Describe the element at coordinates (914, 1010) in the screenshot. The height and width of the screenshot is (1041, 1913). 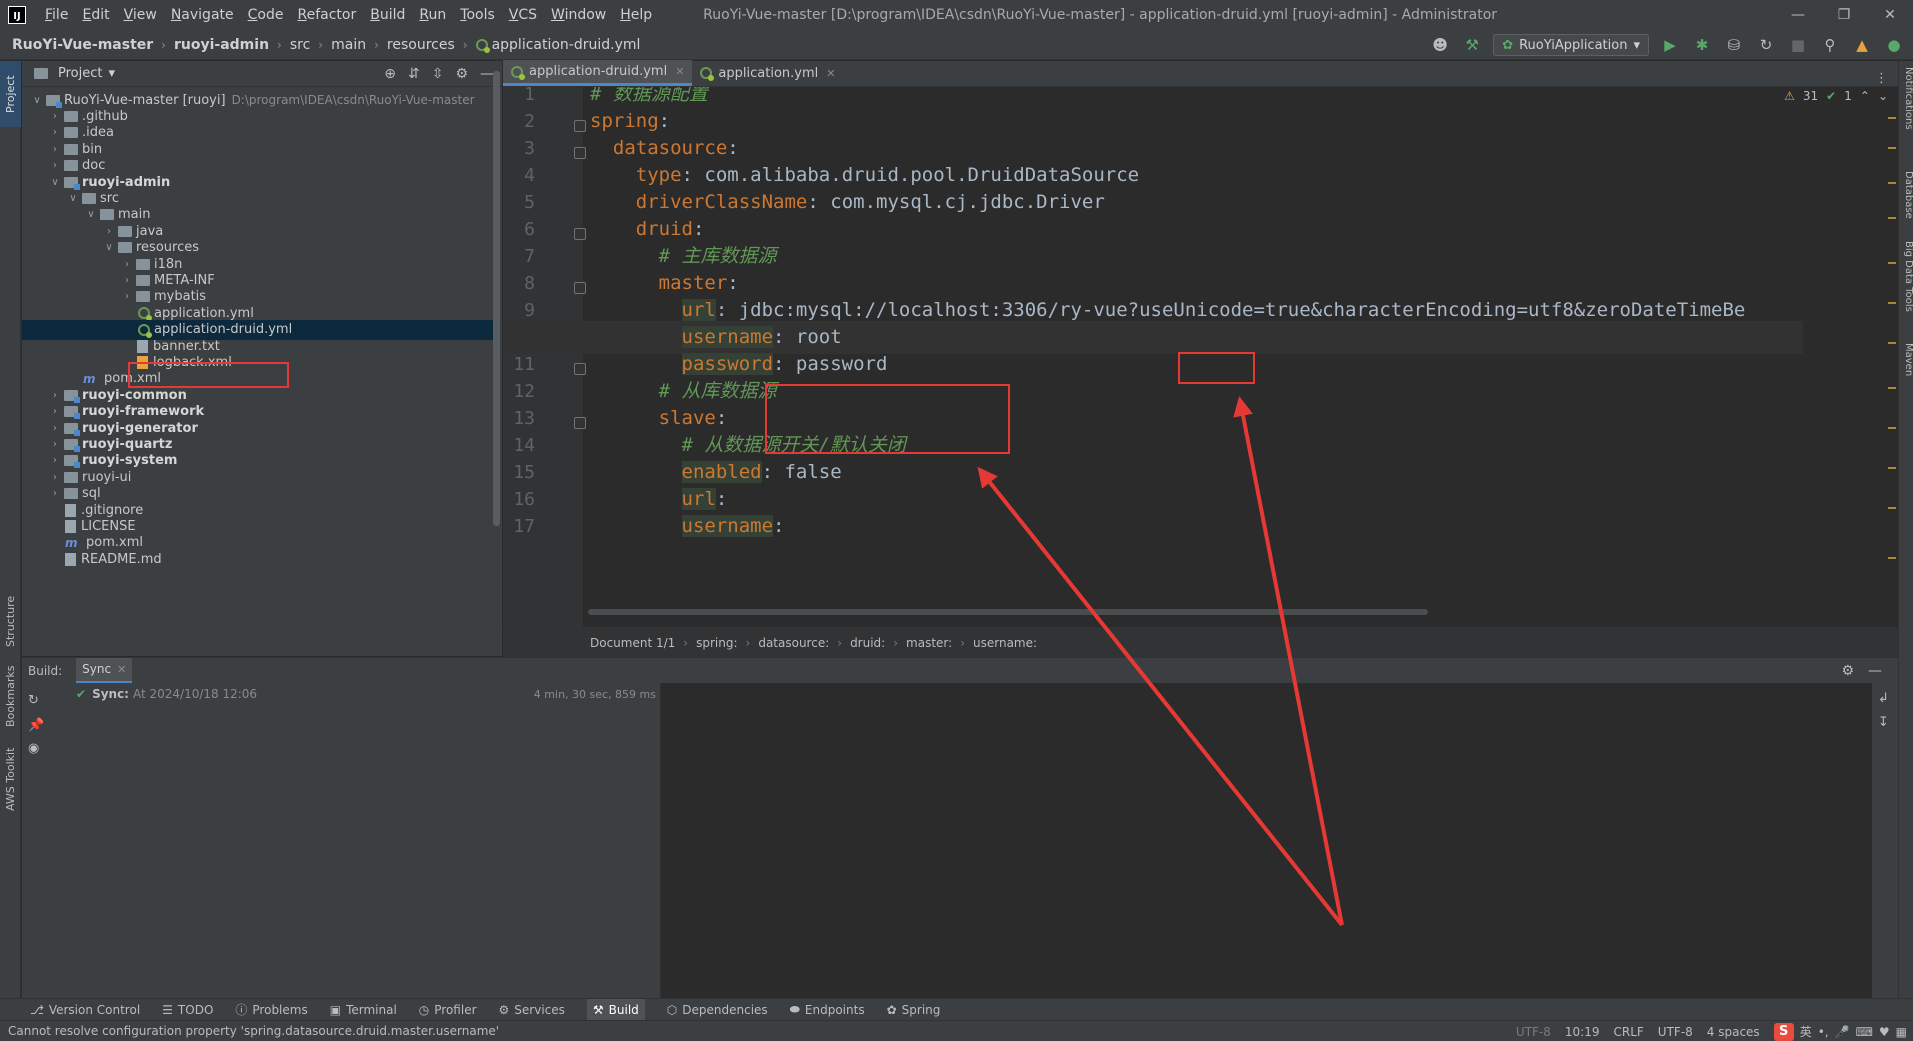
I see `bottom-tool-spring: ✿ Spring` at that location.